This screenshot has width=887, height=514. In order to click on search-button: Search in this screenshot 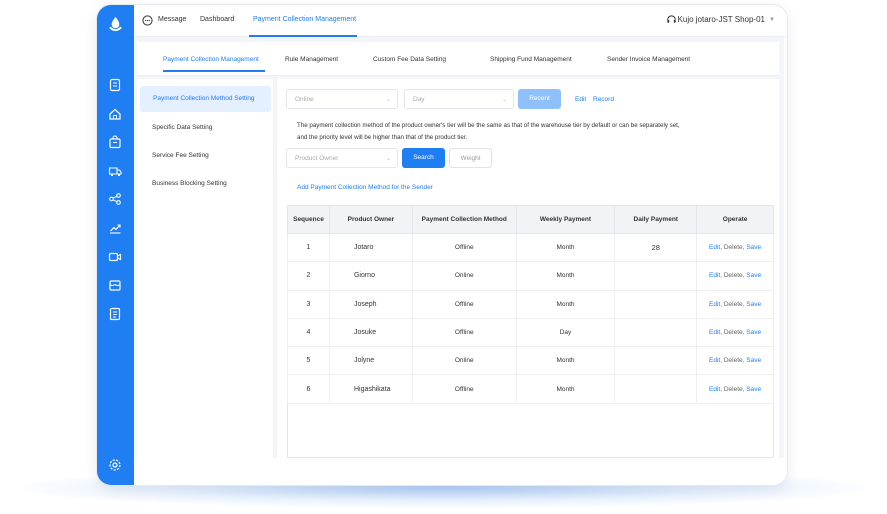, I will do `click(423, 158)`.